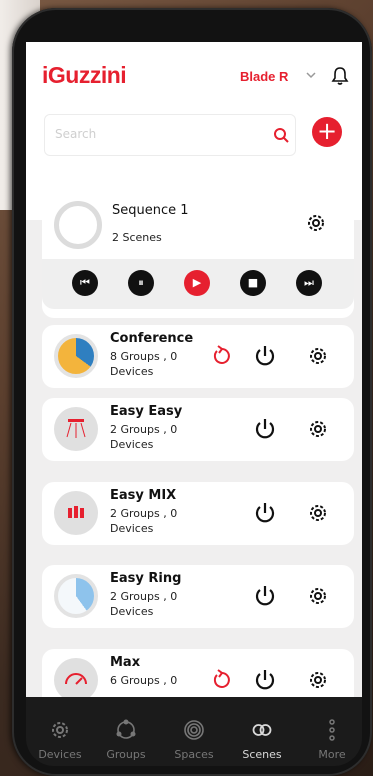  What do you see at coordinates (264, 76) in the screenshot?
I see `user-name: Blade R` at bounding box center [264, 76].